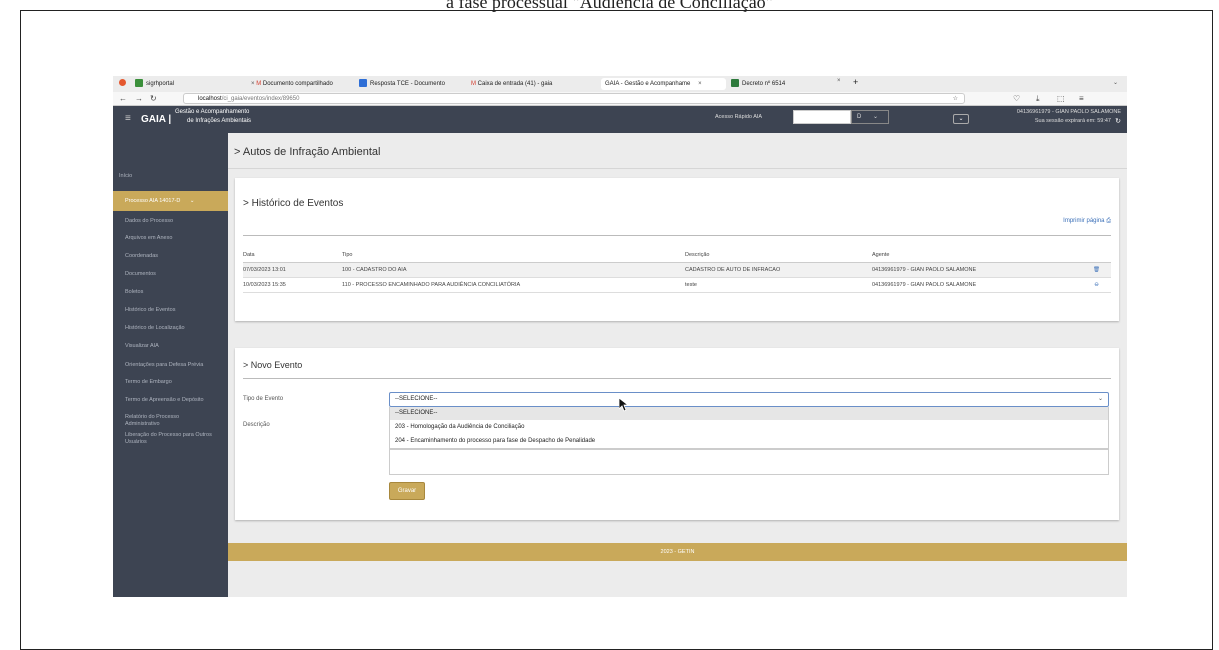 The width and height of the screenshot is (1219, 650). What do you see at coordinates (881, 254) in the screenshot?
I see `col-agente: Agente` at bounding box center [881, 254].